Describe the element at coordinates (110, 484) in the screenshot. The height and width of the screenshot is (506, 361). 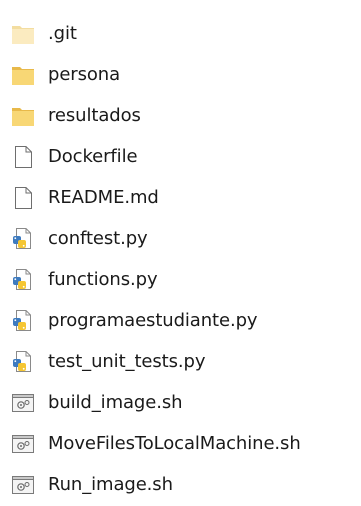
I see `file-name-label: Run_image.sh` at that location.